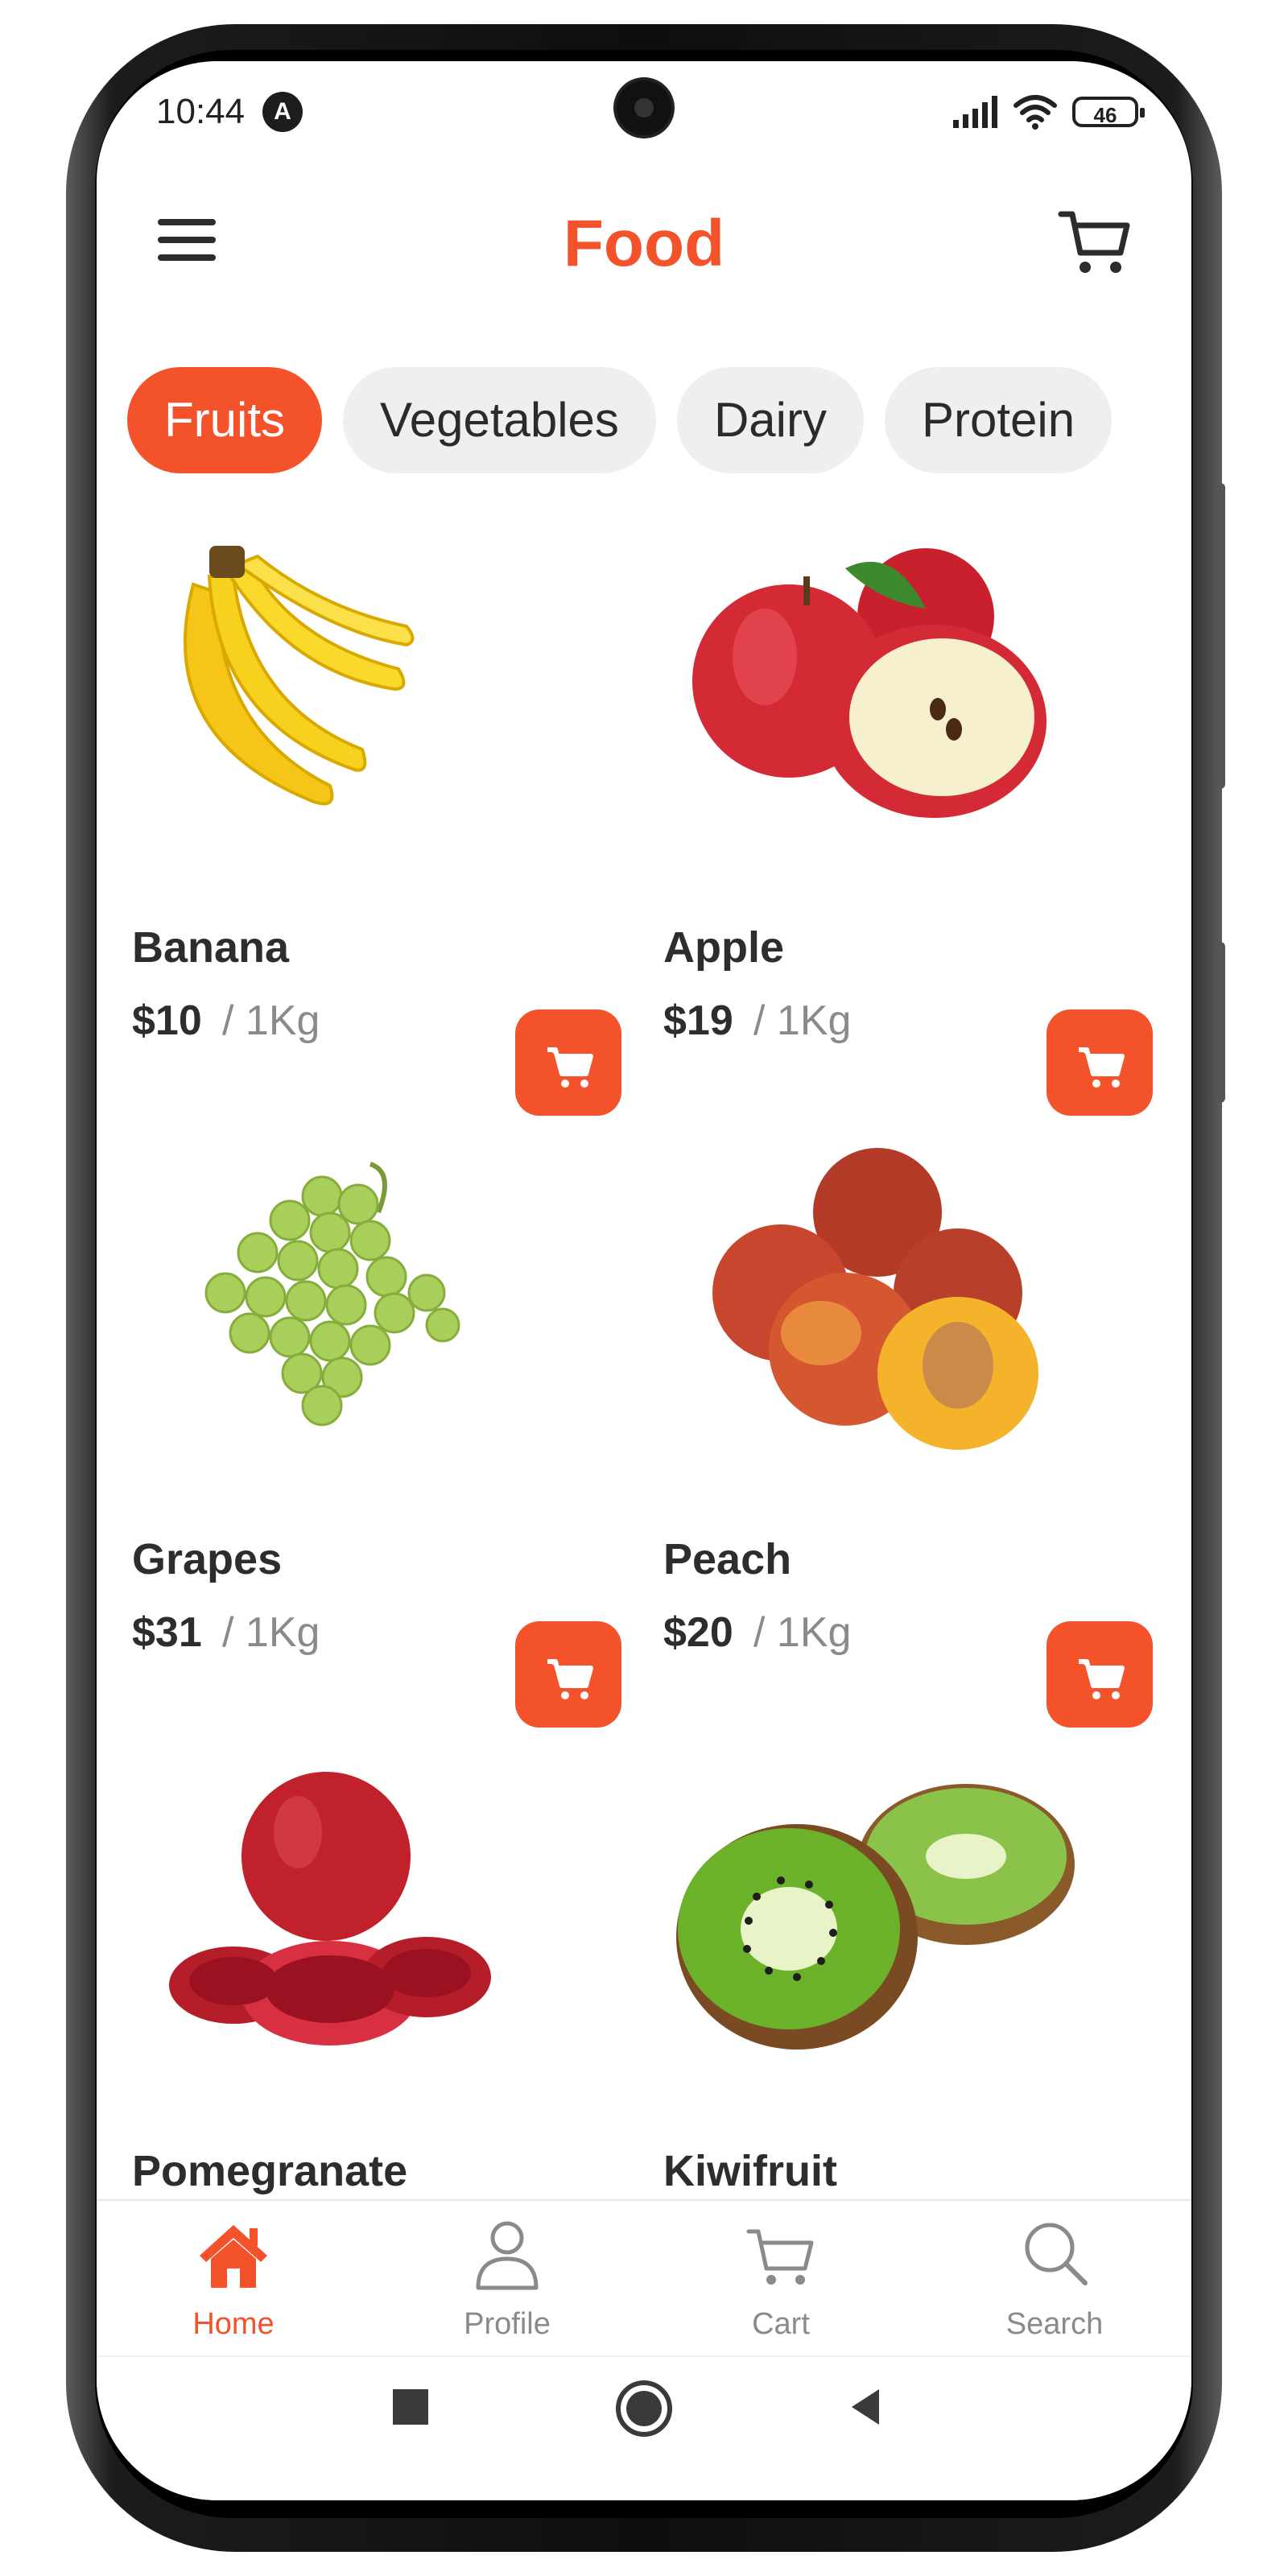 The height and width of the screenshot is (2576, 1288). What do you see at coordinates (1108, 112) in the screenshot?
I see `battery-icon: 46` at bounding box center [1108, 112].